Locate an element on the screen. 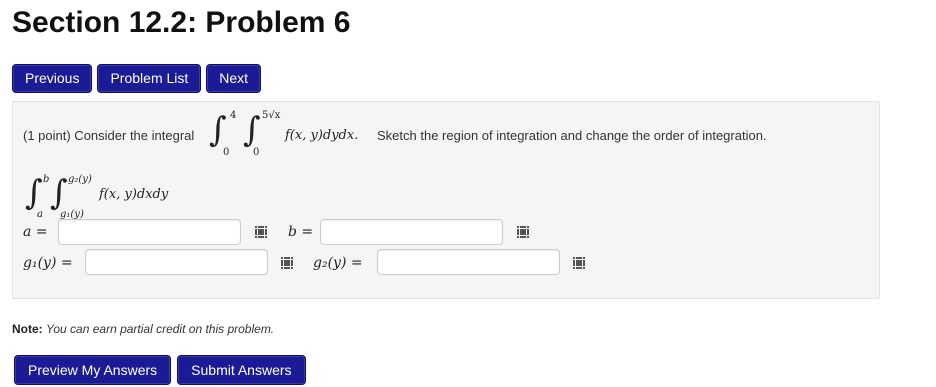 This screenshot has width=936, height=387. previous-button: Previous is located at coordinates (52, 78).